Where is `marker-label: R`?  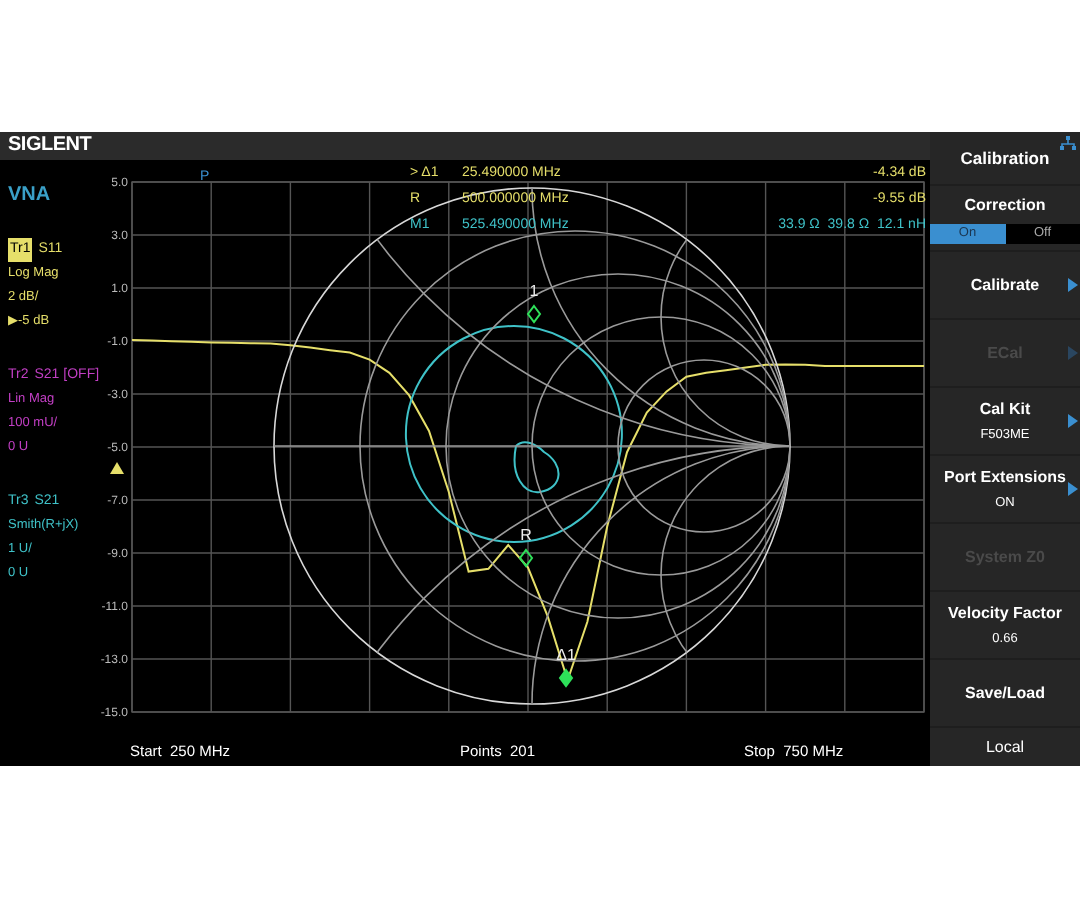
marker-label: R is located at coordinates (526, 535).